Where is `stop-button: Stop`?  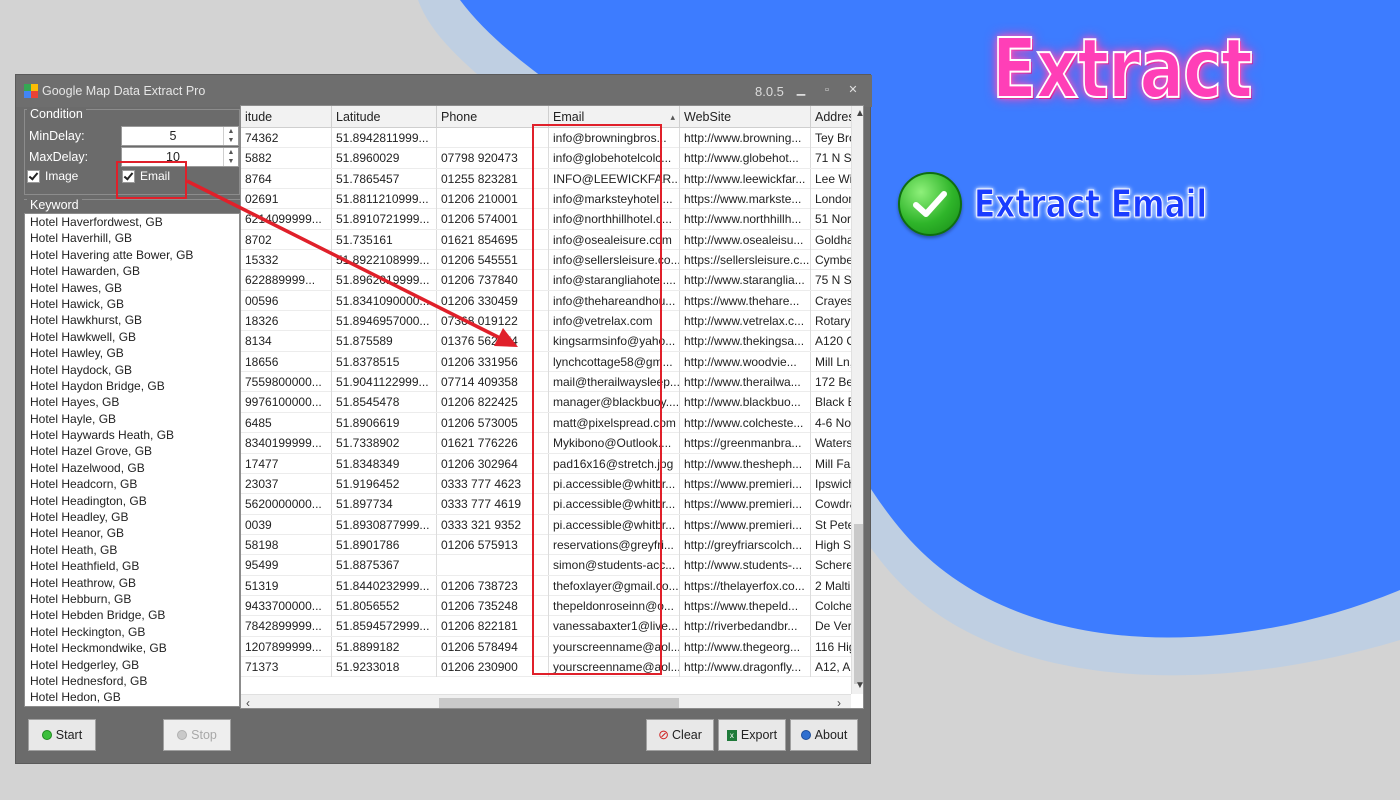 stop-button: Stop is located at coordinates (197, 735).